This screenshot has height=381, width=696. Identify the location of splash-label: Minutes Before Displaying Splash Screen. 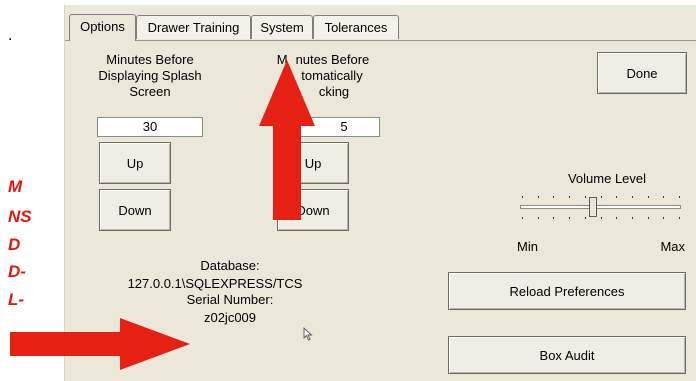
(150, 75).